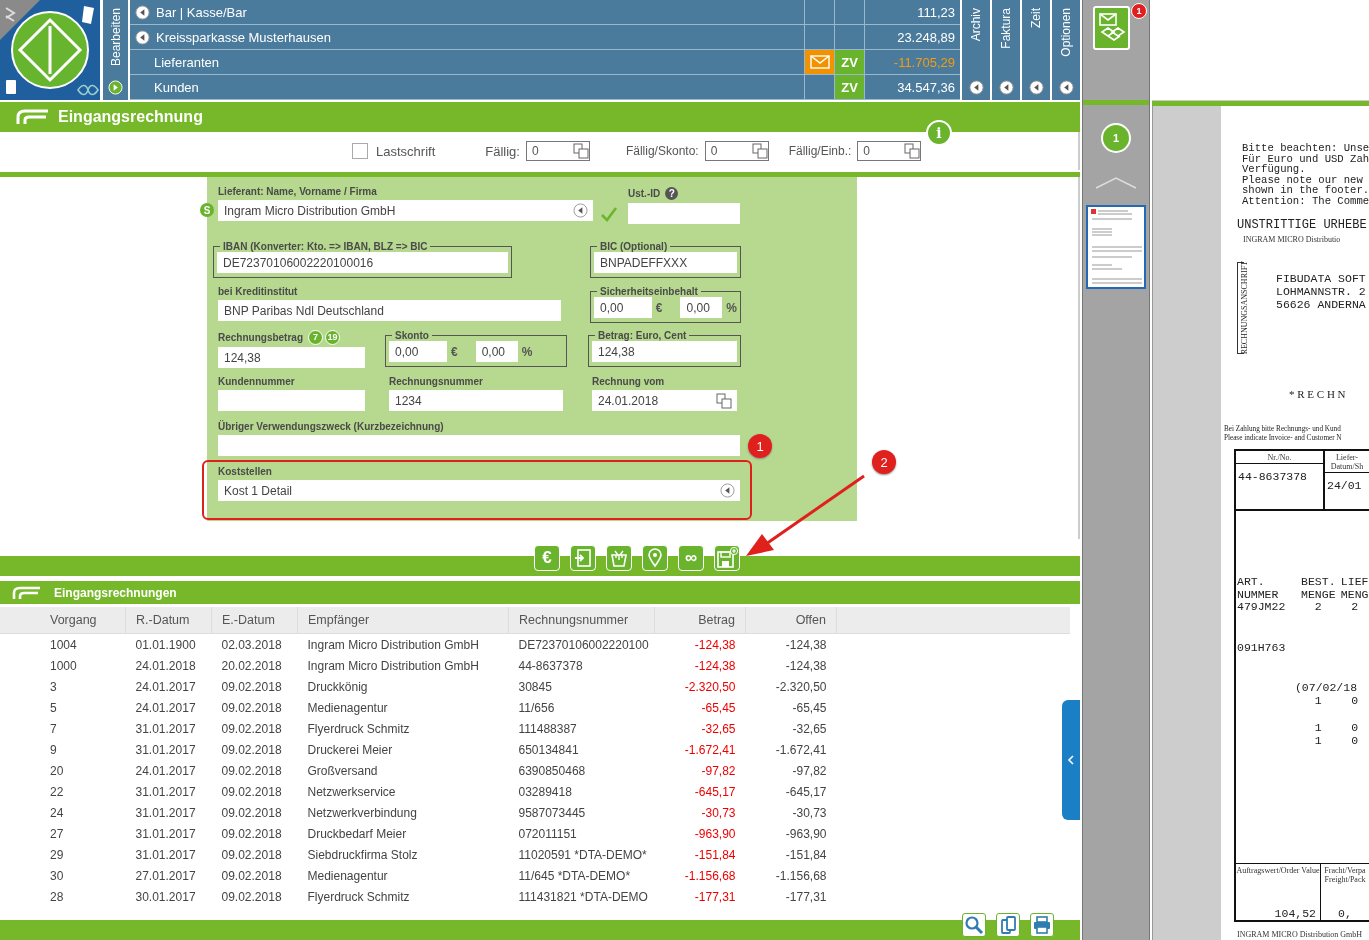 Image resolution: width=1369 pixels, height=940 pixels. Describe the element at coordinates (389, 310) in the screenshot. I see `bank-field: BNP Paribas Ndl Deutschland` at that location.